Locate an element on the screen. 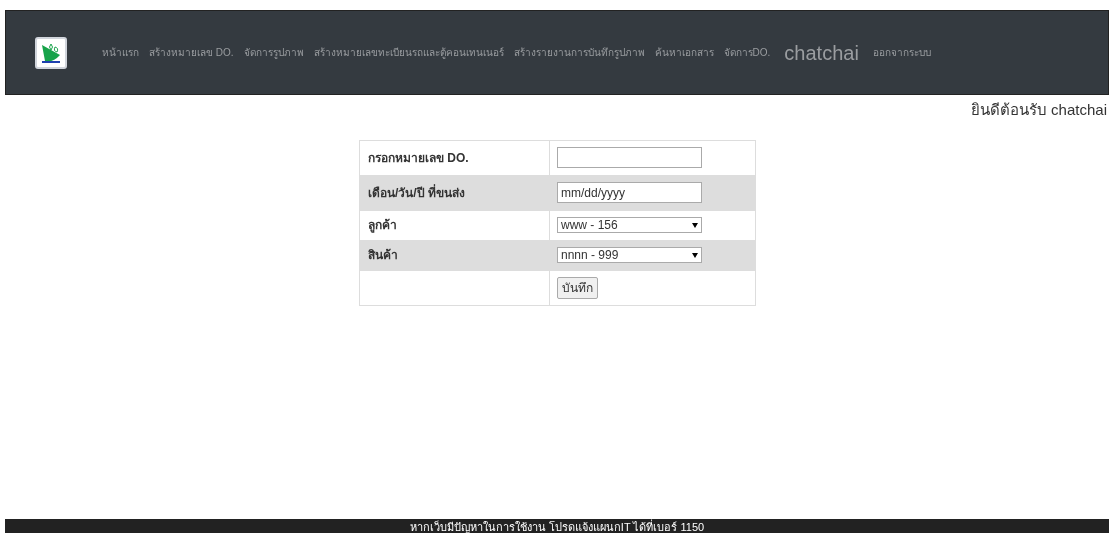 This screenshot has width=1109, height=533. welcome-text: ยินดีต้อนรับ chatchai is located at coordinates (1038, 110).